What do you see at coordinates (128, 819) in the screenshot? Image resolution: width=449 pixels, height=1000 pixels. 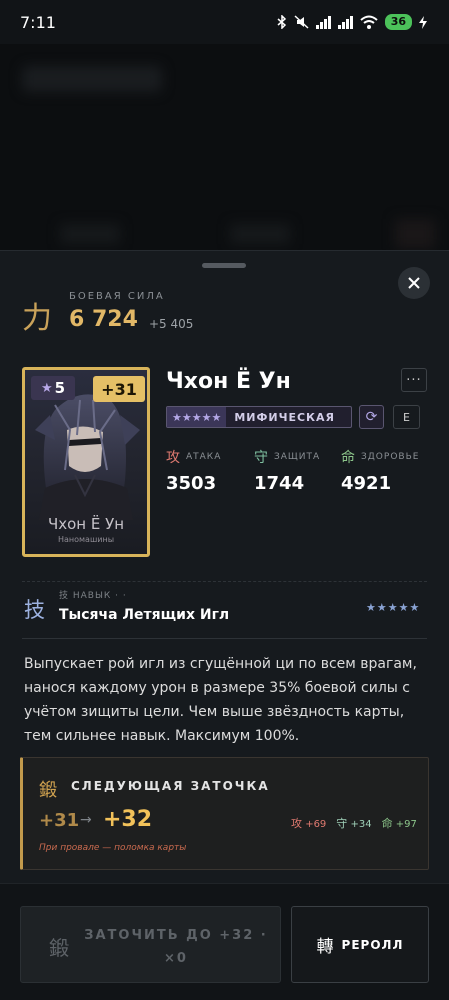 I see `upgrade-to: +32` at bounding box center [128, 819].